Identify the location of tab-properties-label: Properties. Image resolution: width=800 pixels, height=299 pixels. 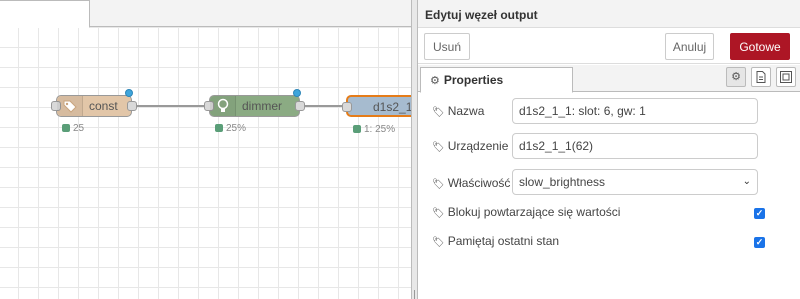
(473, 80).